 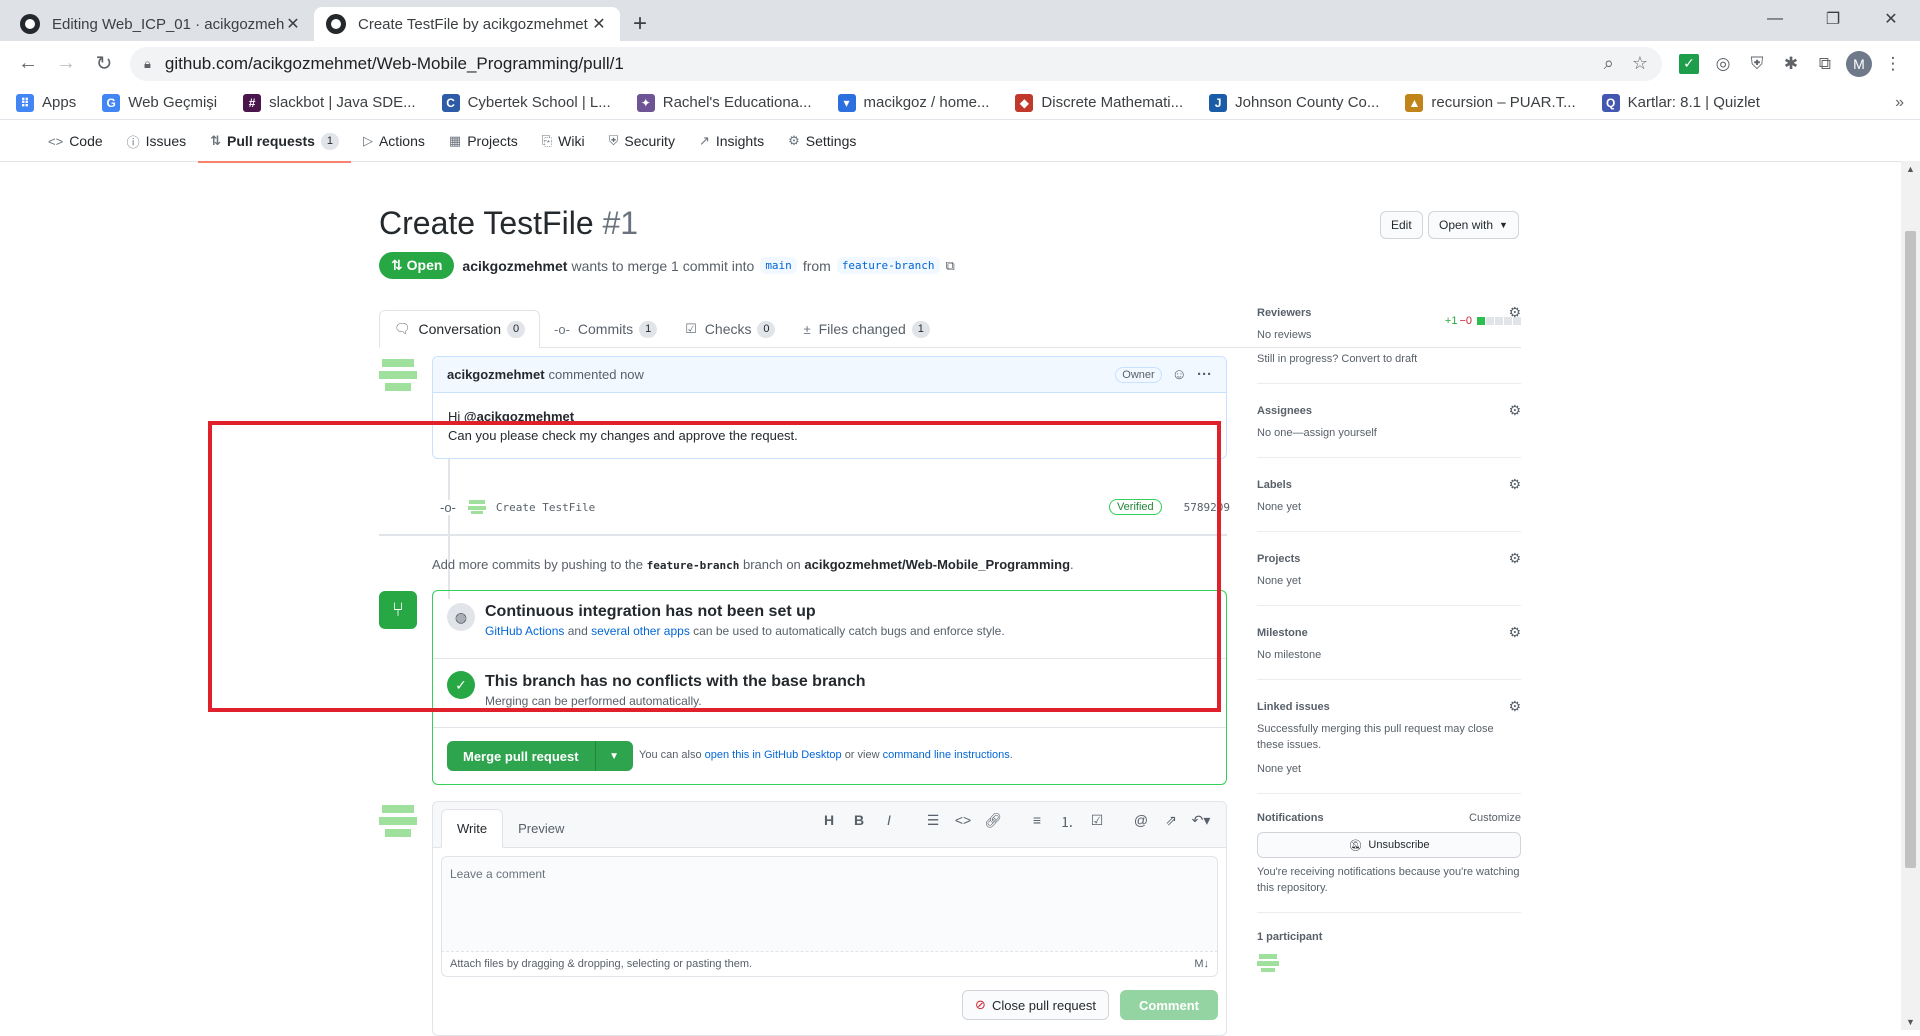 I want to click on tab-checks: ☑ Checks 0, so click(x=730, y=329).